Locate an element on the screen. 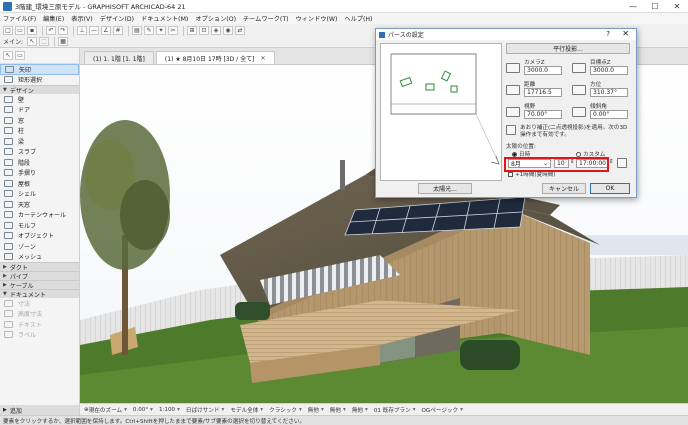 The image size is (688, 425). tool-label: ラベル is located at coordinates (39, 335).